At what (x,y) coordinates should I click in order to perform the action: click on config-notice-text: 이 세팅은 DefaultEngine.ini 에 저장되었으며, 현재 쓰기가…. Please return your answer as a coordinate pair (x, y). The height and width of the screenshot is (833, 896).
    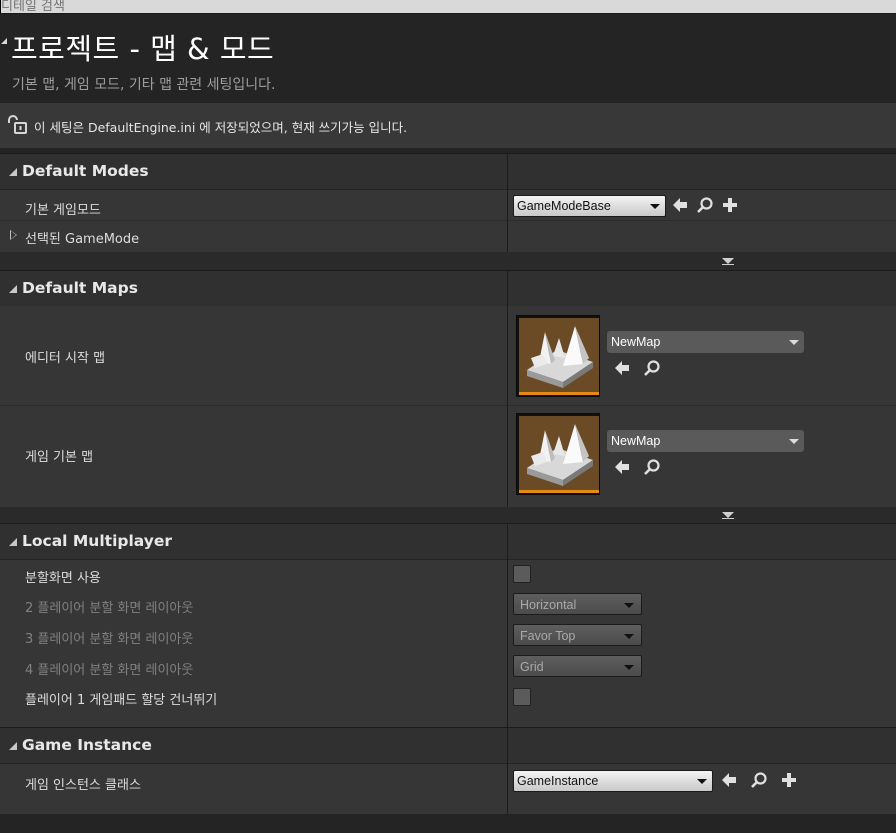
    Looking at the image, I should click on (221, 127).